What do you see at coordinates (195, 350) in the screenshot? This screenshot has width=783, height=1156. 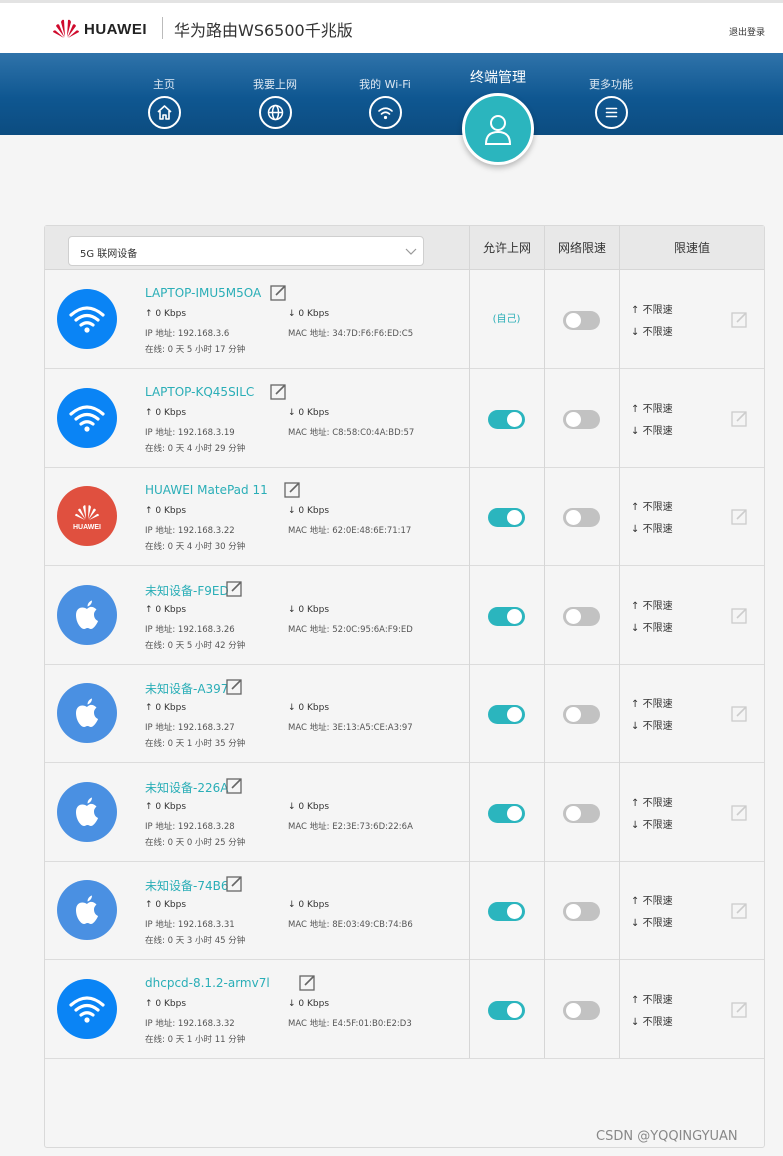 I see `online-duration: 在线: 0 天 5 小时 17 分钟` at bounding box center [195, 350].